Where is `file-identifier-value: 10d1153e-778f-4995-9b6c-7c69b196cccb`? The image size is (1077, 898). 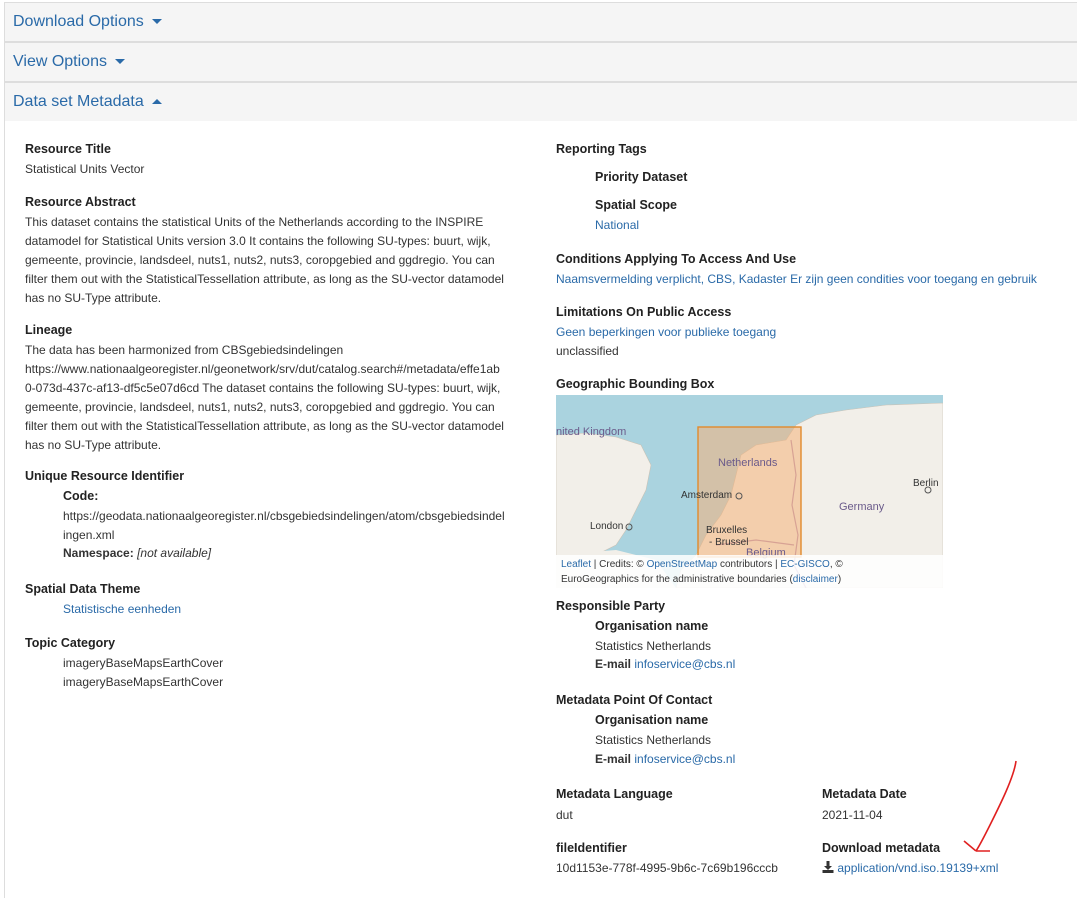 file-identifier-value: 10d1153e-778f-4995-9b6c-7c69b196cccb is located at coordinates (667, 868).